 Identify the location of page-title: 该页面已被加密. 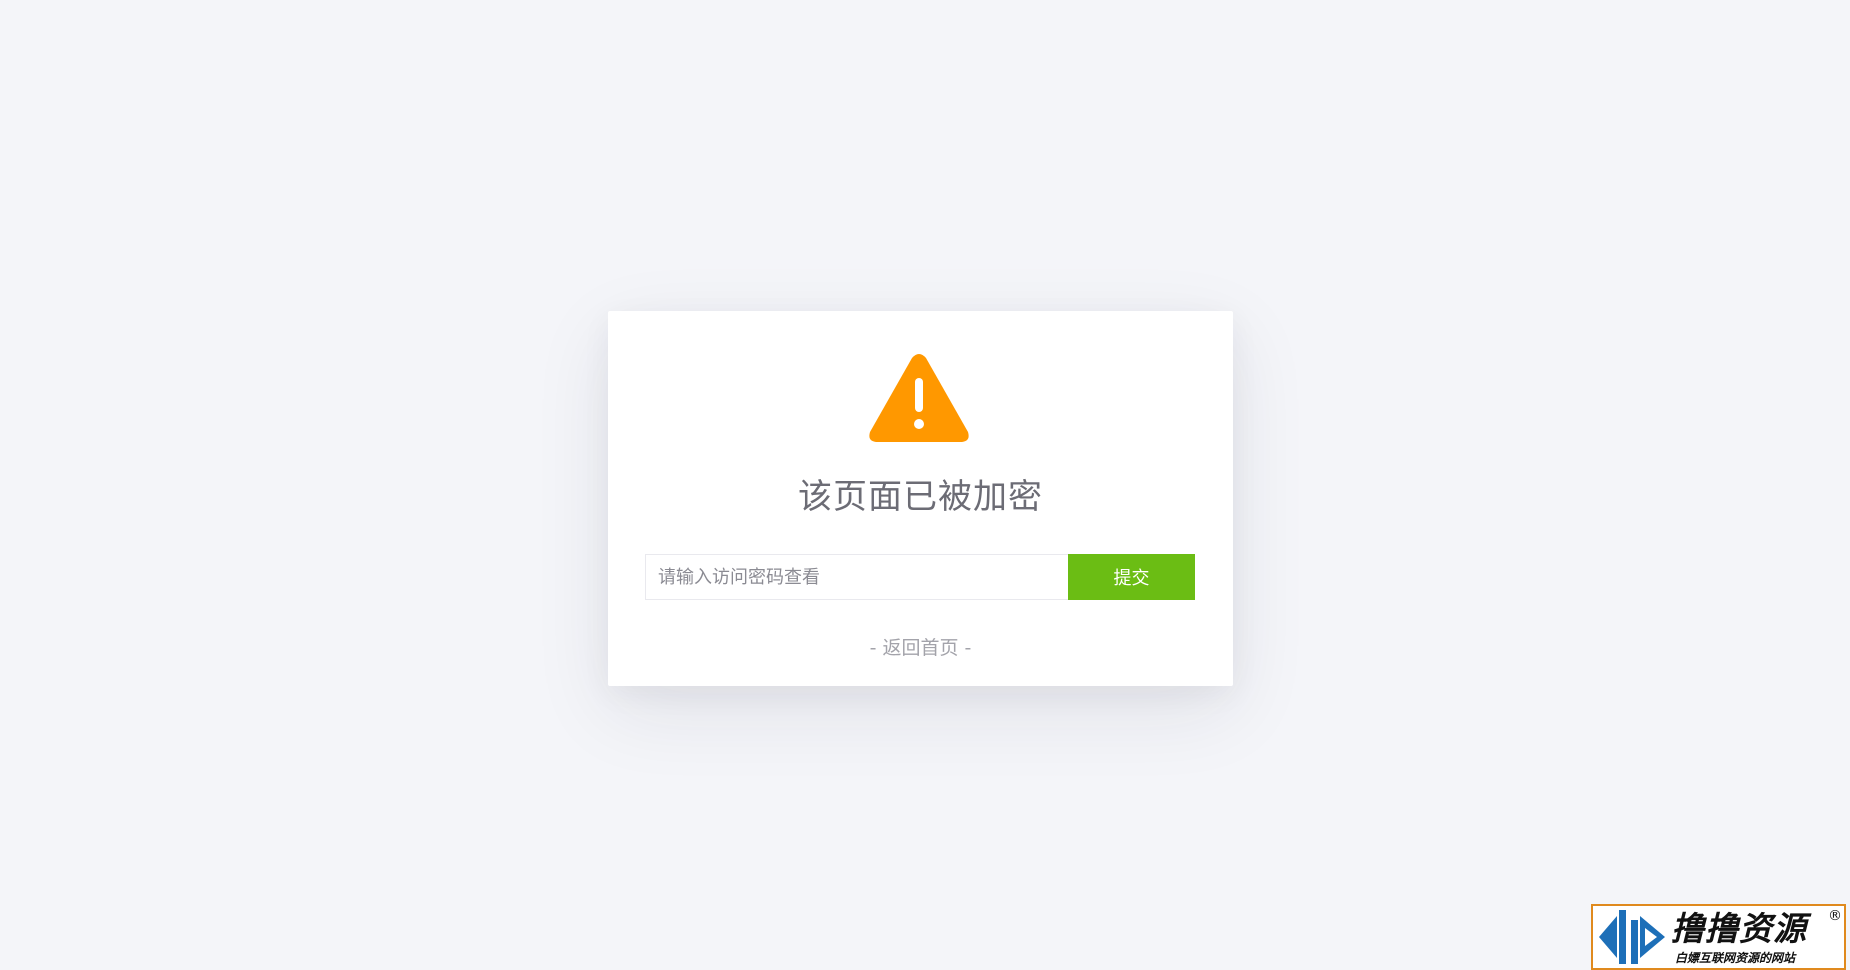
(920, 497).